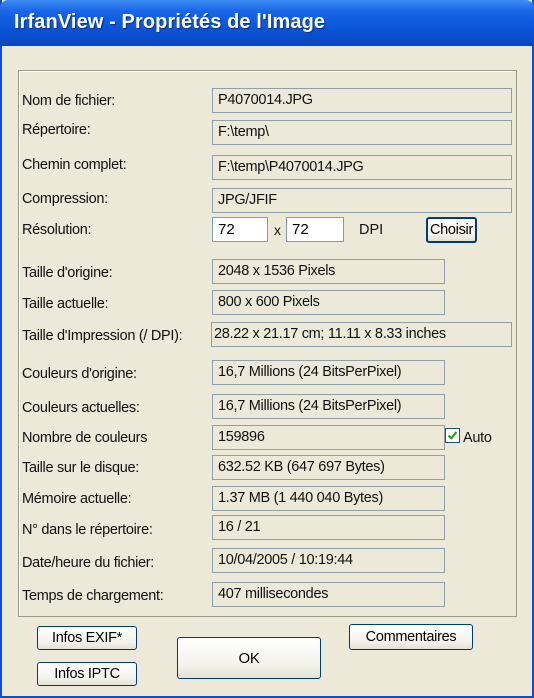 This screenshot has height=698, width=534. I want to click on choose-button: Choisir, so click(451, 230).